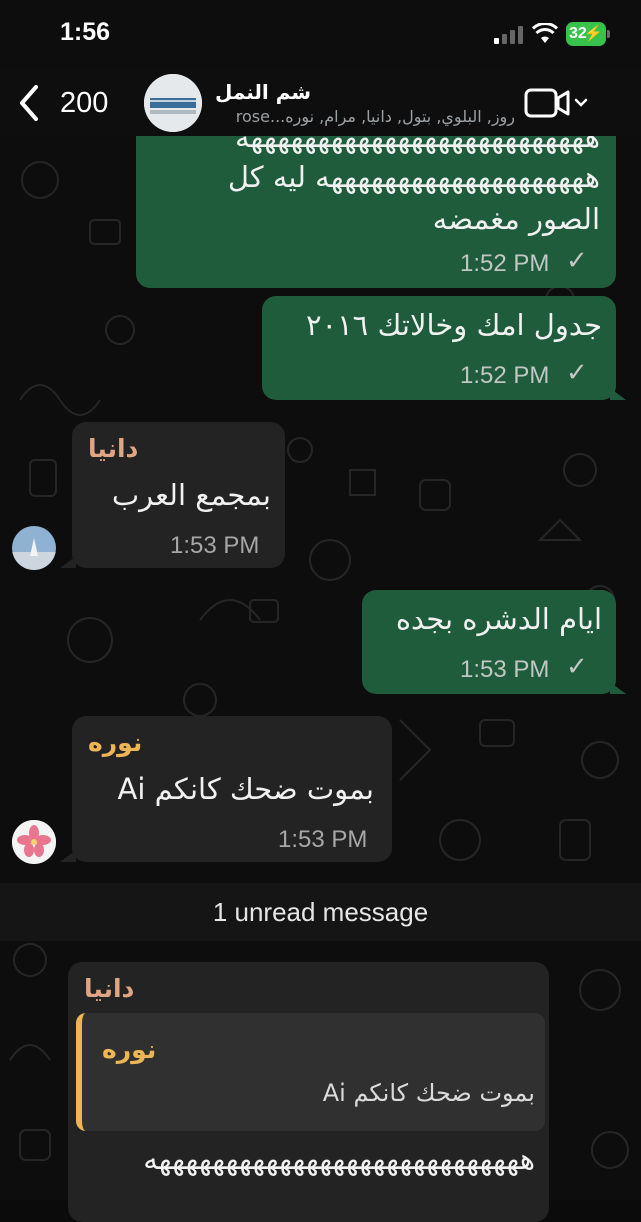  What do you see at coordinates (413, 177) in the screenshot?
I see `message-text: ههههههههههههههههههههه ليه كل` at bounding box center [413, 177].